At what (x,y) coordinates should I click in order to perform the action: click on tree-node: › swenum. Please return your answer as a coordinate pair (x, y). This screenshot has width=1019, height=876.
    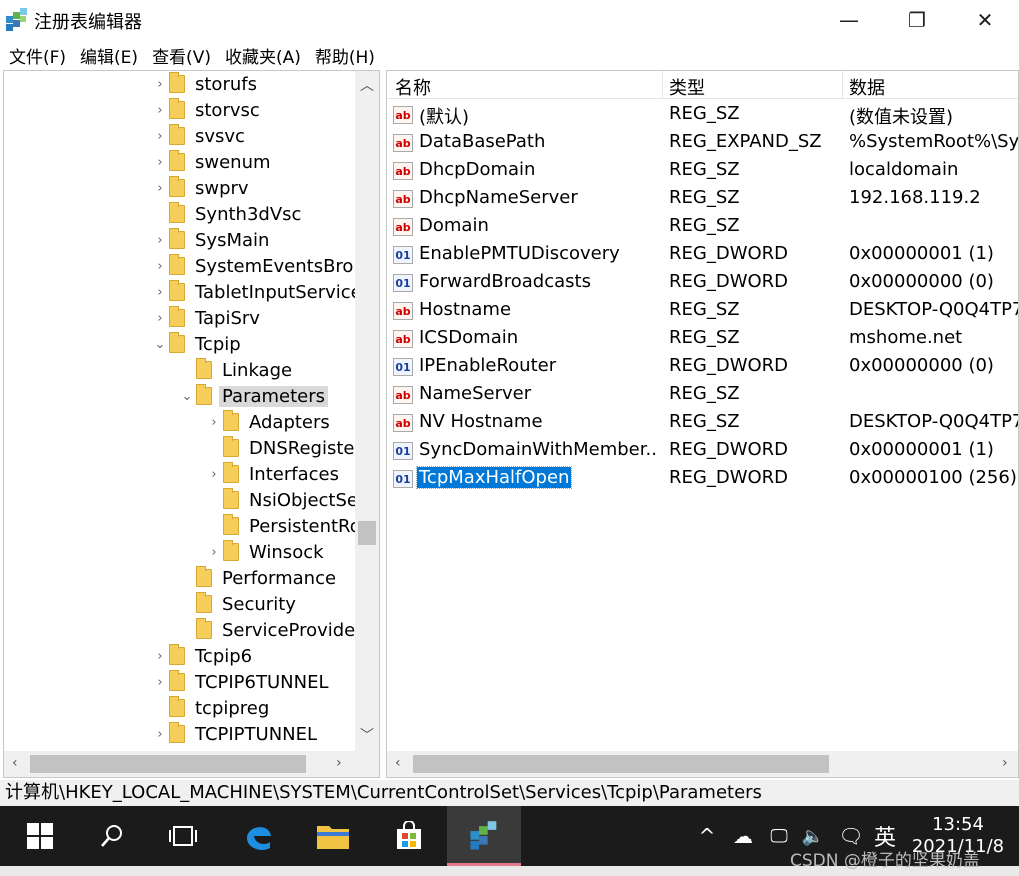
    Looking at the image, I should click on (212, 162).